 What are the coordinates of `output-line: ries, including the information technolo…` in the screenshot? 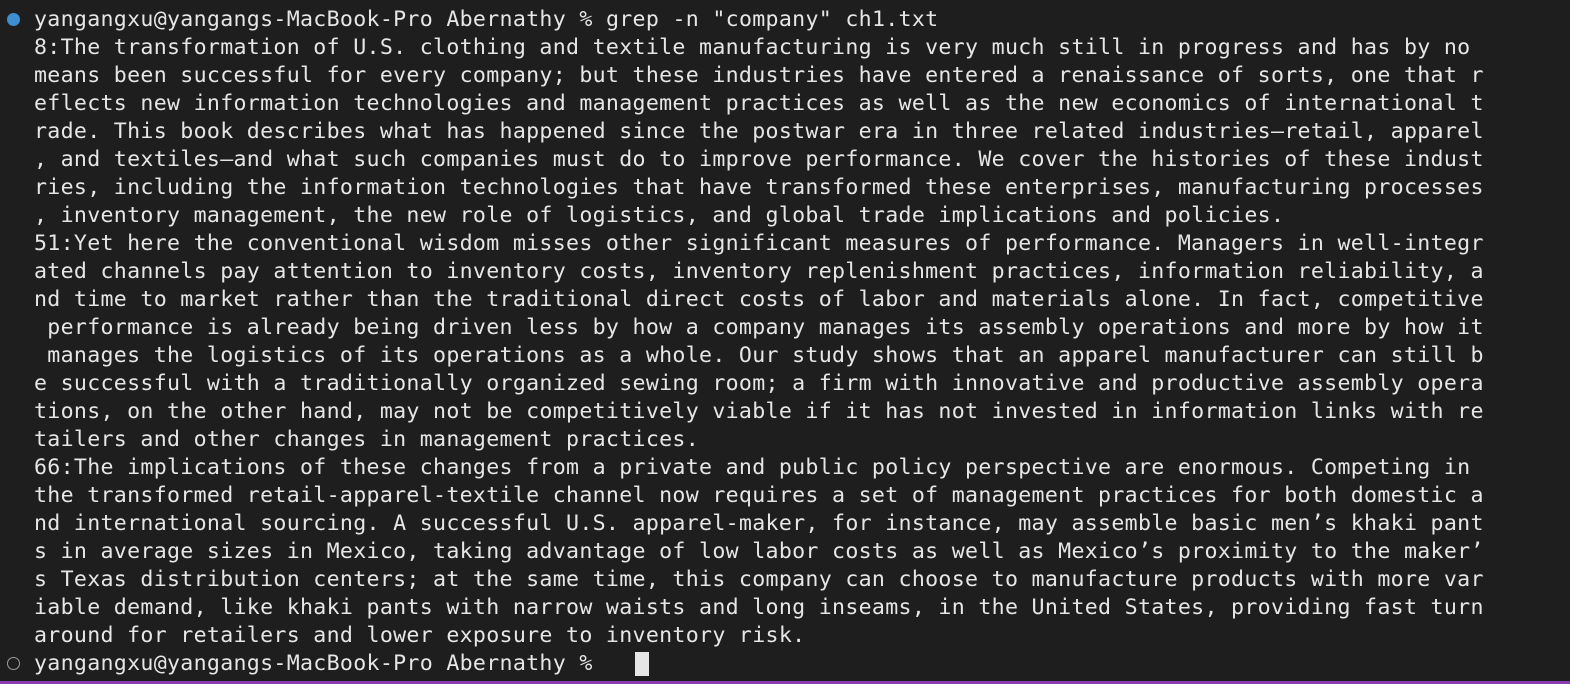 It's located at (759, 187).